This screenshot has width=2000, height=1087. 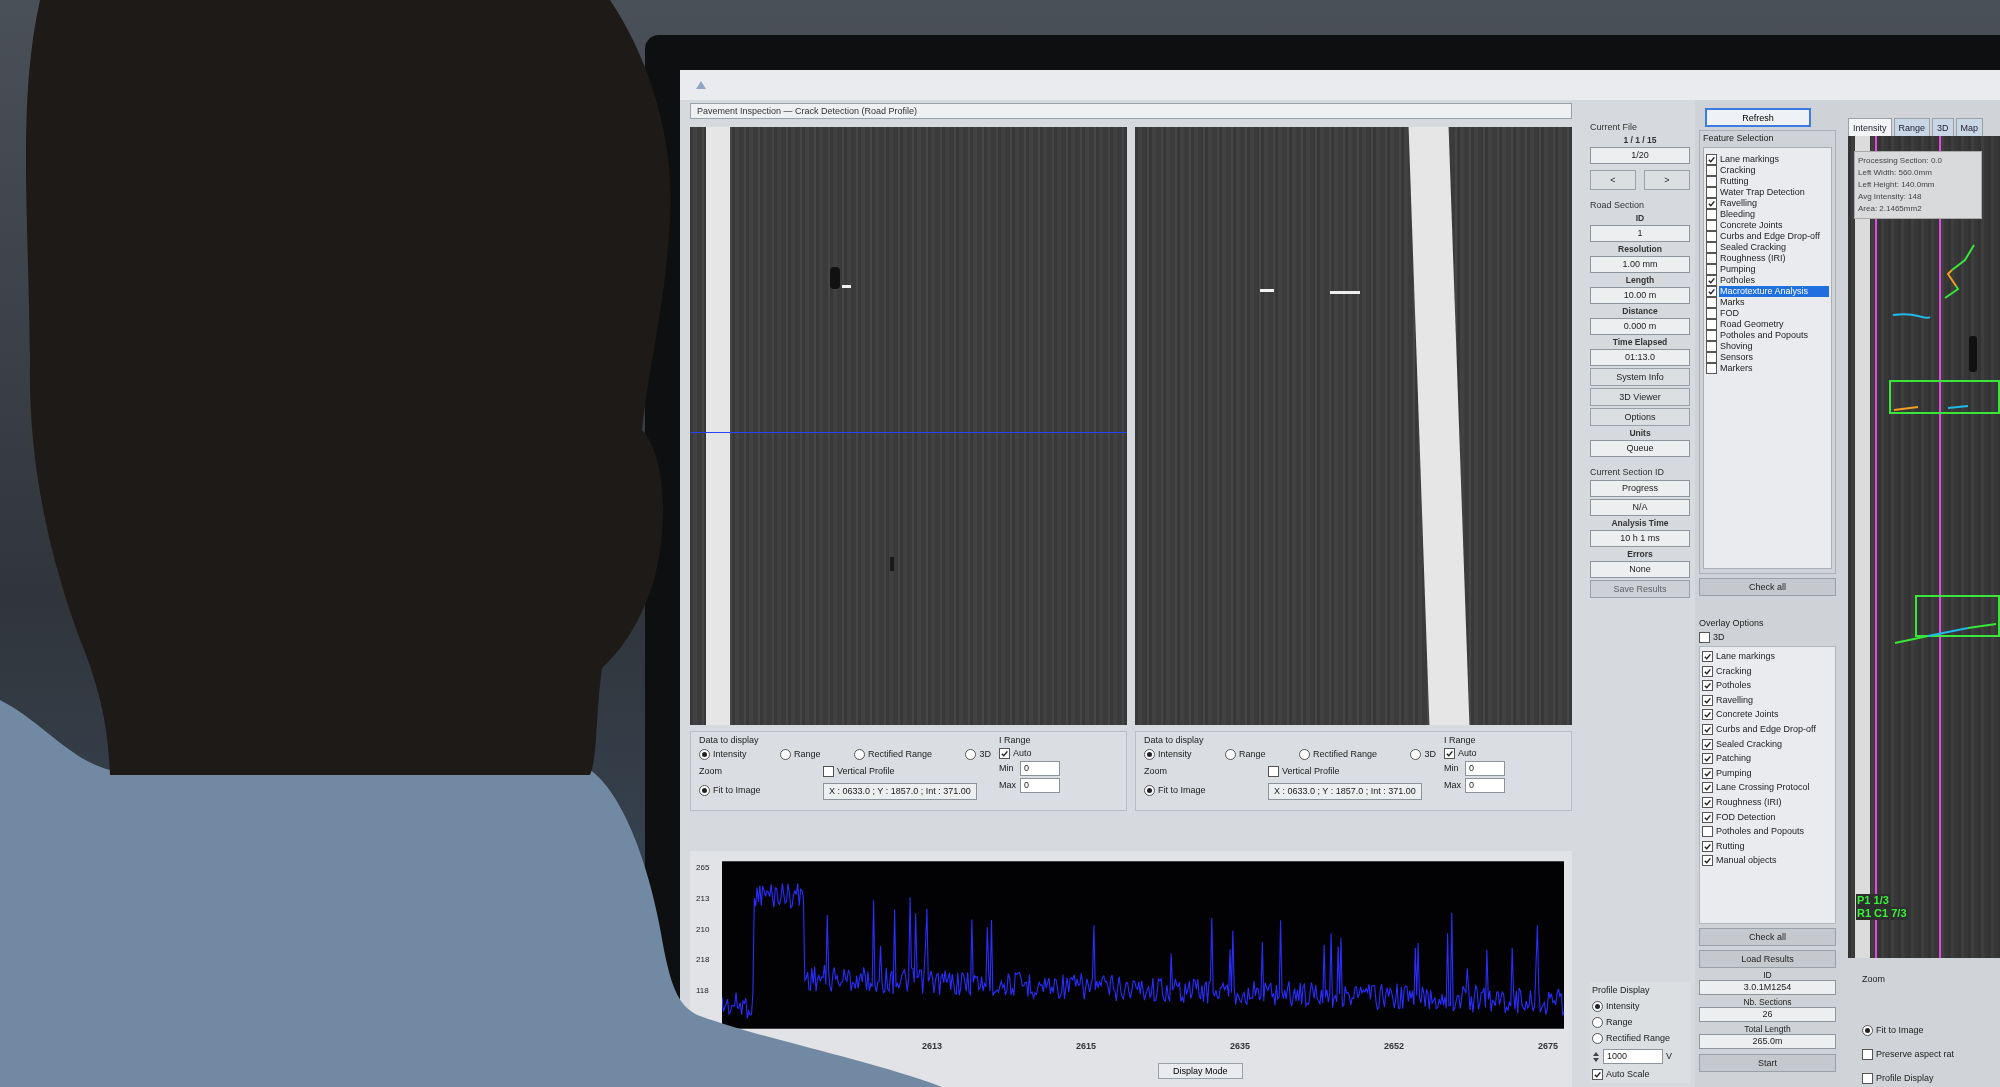 I want to click on overlay-item: Rutting, so click(x=1730, y=846).